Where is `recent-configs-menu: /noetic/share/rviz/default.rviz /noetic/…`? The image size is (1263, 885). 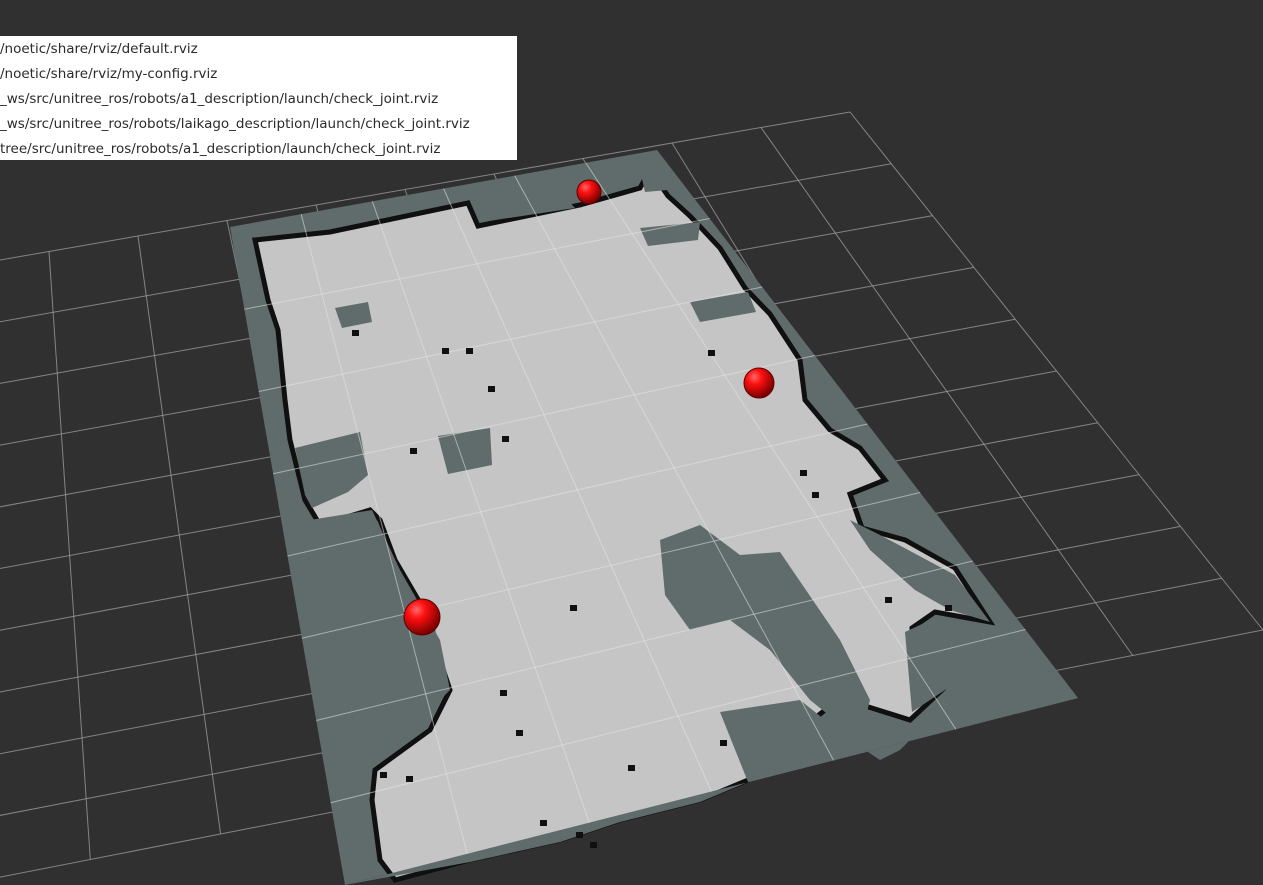 recent-configs-menu: /noetic/share/rviz/default.rviz /noetic/… is located at coordinates (258, 98).